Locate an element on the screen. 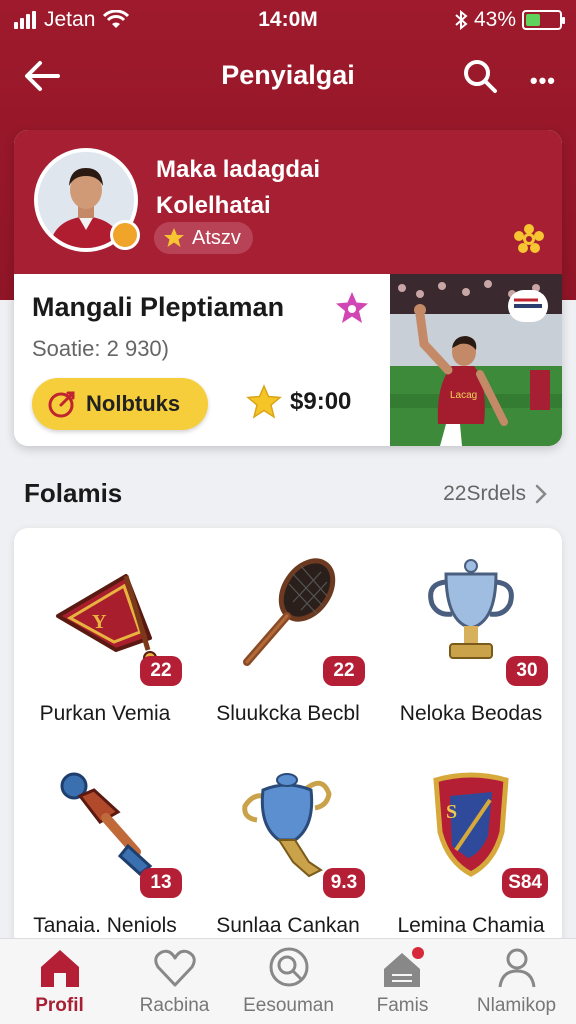 The image size is (576, 1024). svg-text: Lacag is located at coordinates (463, 395).